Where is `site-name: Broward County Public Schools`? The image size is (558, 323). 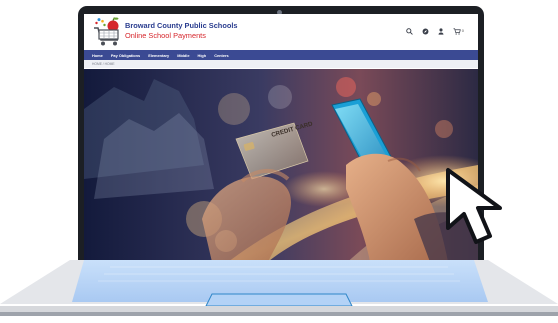
site-name: Broward County Public Schools is located at coordinates (181, 25).